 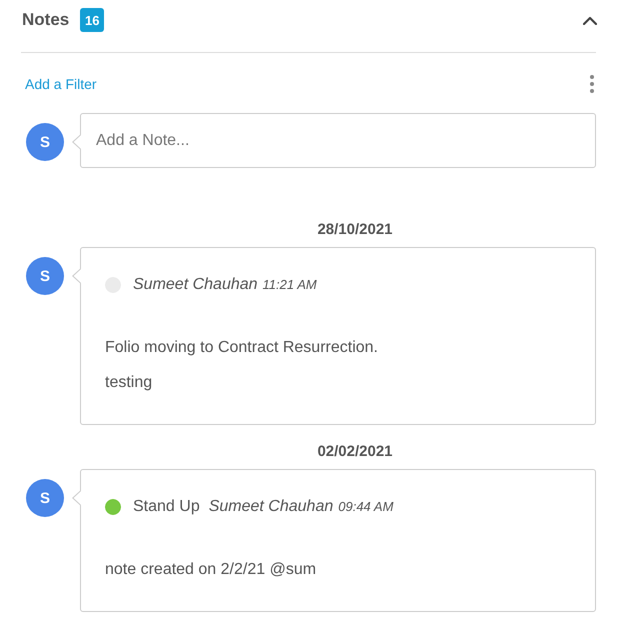 What do you see at coordinates (92, 20) in the screenshot?
I see `count-badge: 16` at bounding box center [92, 20].